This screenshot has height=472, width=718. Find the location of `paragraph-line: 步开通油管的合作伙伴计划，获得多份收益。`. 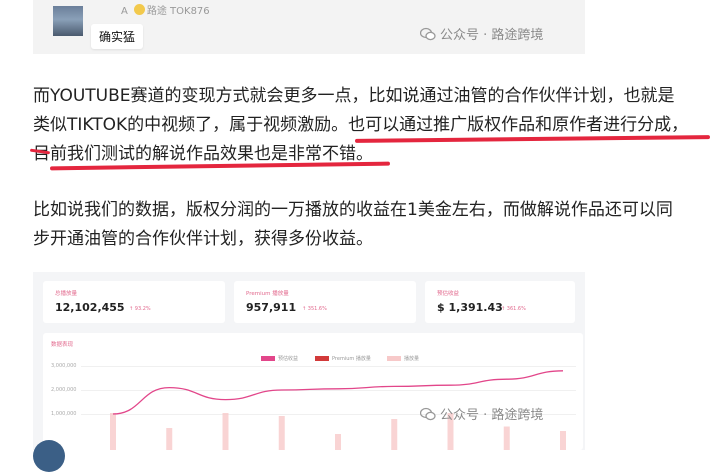

paragraph-line: 步开通油管的合作伙伴计划，获得多份收益。 is located at coordinates (203, 239).